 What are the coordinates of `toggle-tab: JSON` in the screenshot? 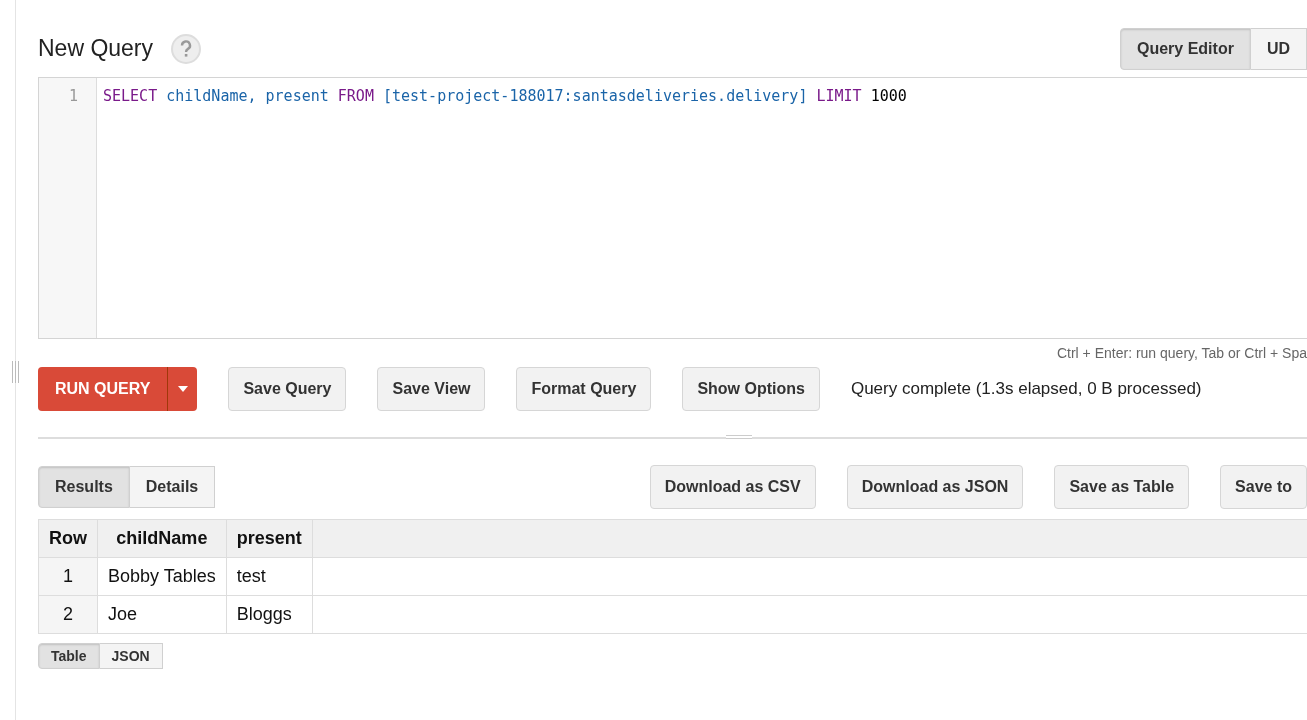 It's located at (131, 656).